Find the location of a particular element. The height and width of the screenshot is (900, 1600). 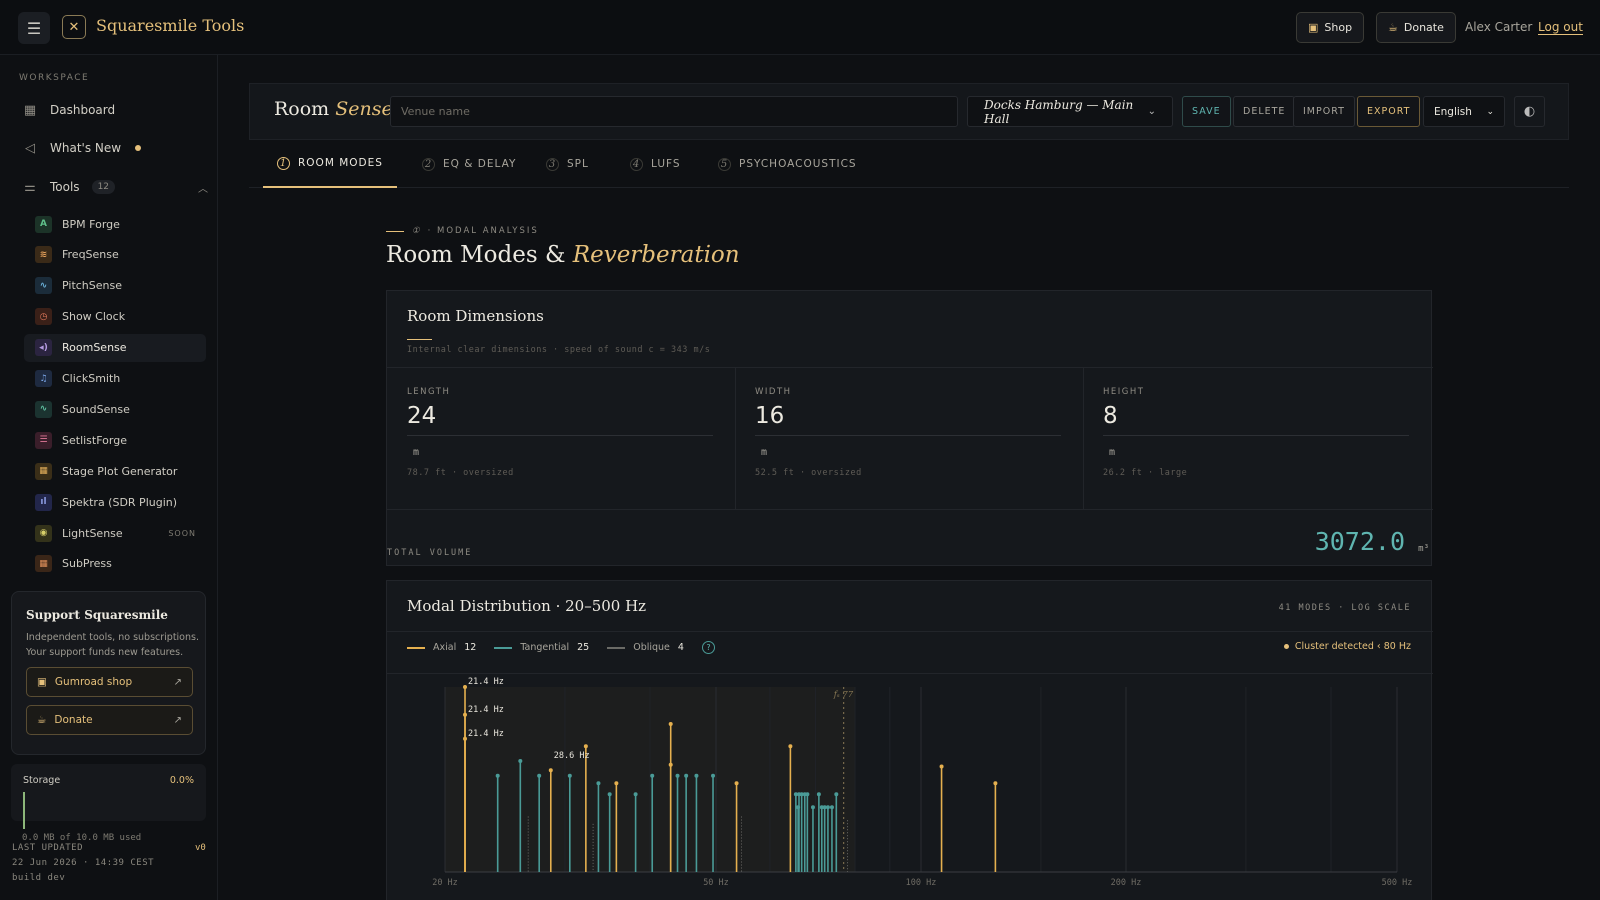

sidebar-tool-bpm-forge: A BPM Forge is located at coordinates (115, 224).